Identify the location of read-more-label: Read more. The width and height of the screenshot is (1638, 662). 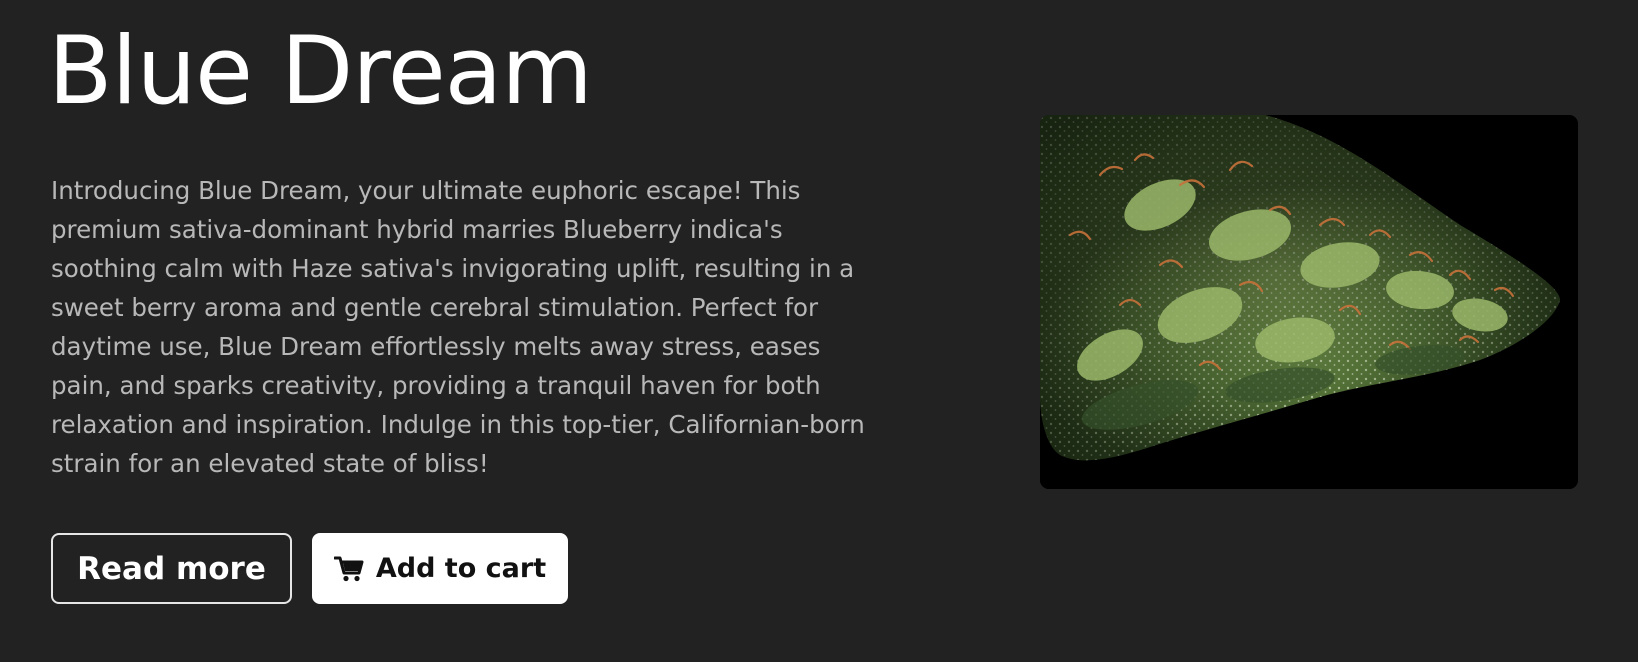
(171, 568).